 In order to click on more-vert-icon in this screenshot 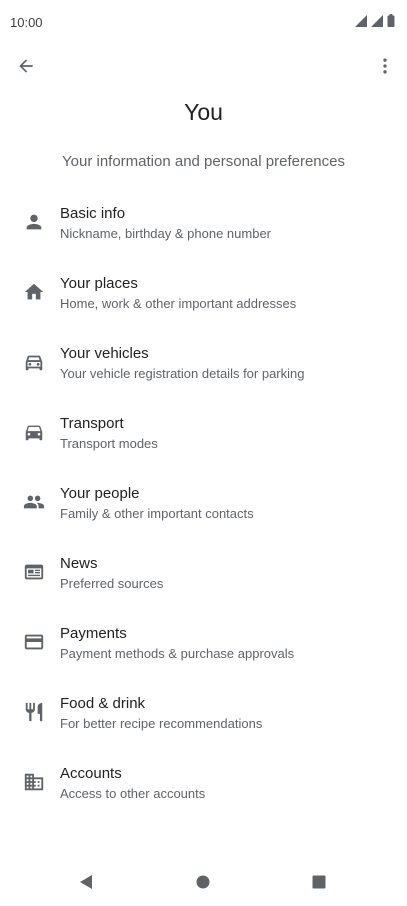, I will do `click(385, 66)`.